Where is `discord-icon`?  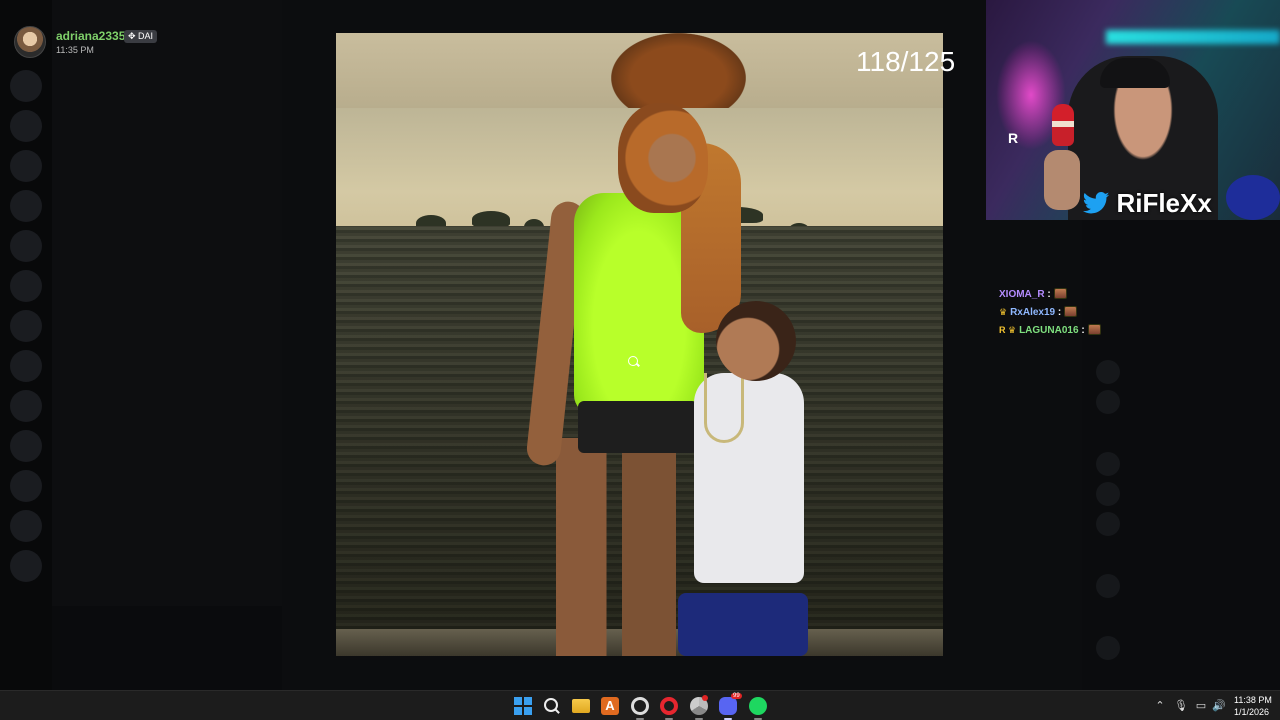 discord-icon is located at coordinates (728, 706).